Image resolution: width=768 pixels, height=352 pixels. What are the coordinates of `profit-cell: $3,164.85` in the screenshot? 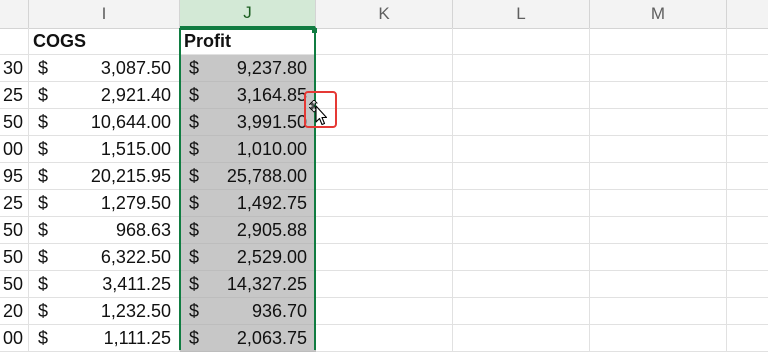 It's located at (248, 95).